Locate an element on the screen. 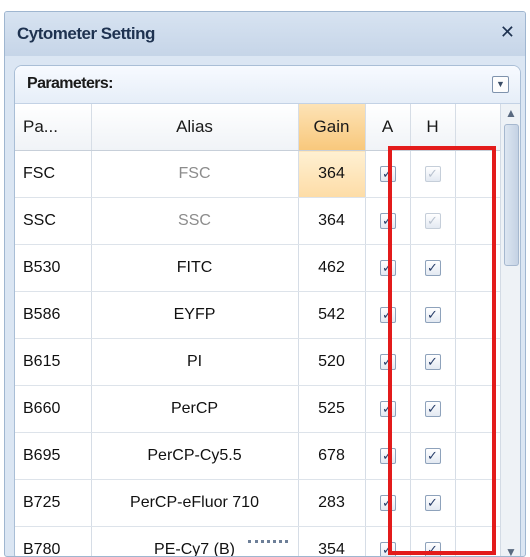 The width and height of the screenshot is (530, 557). gain-cell: 283 is located at coordinates (331, 503).